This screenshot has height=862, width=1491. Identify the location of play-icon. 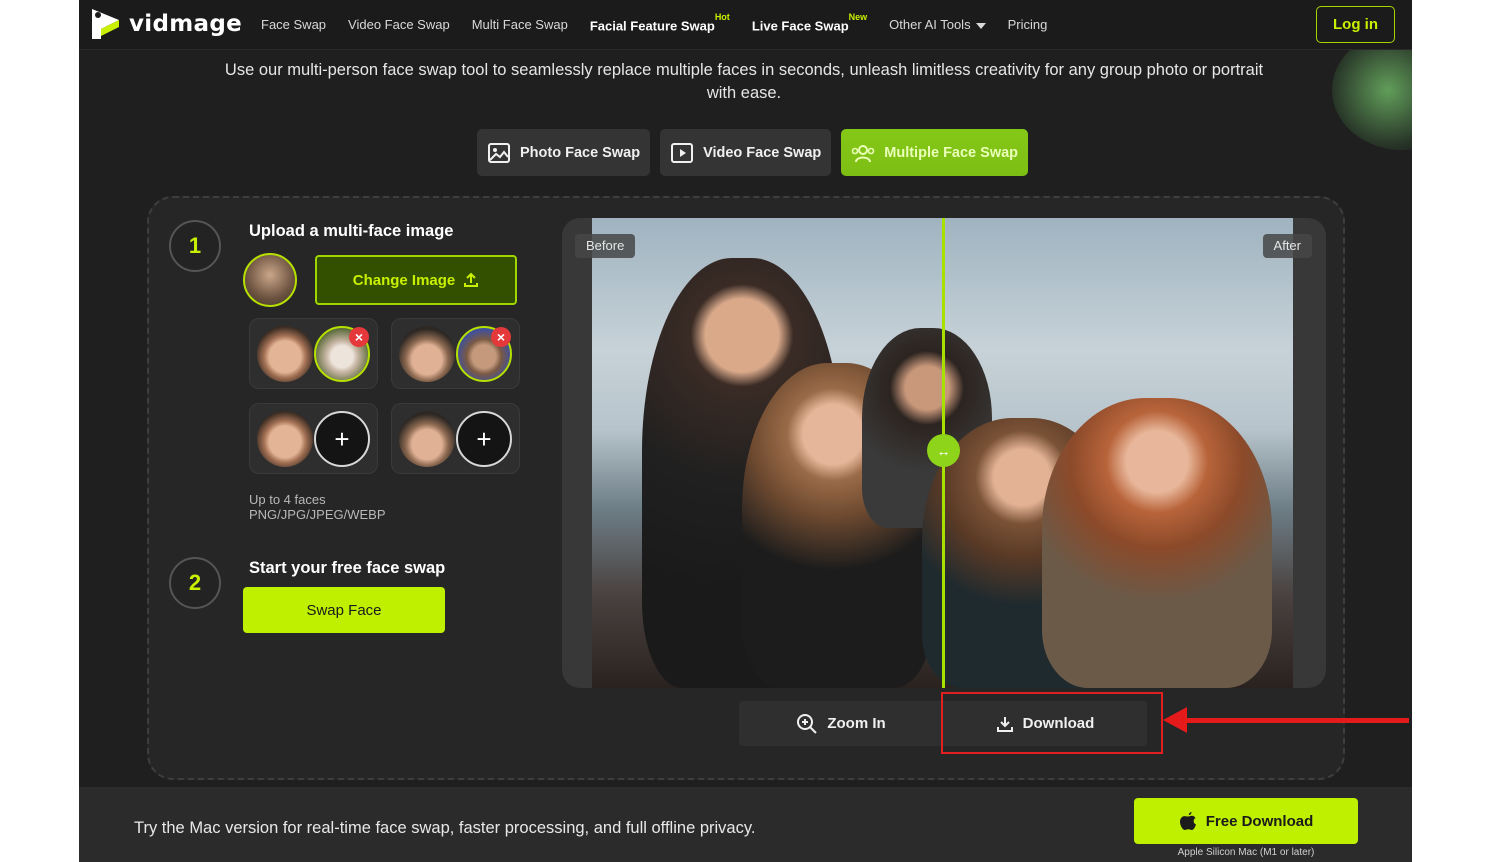
(682, 152).